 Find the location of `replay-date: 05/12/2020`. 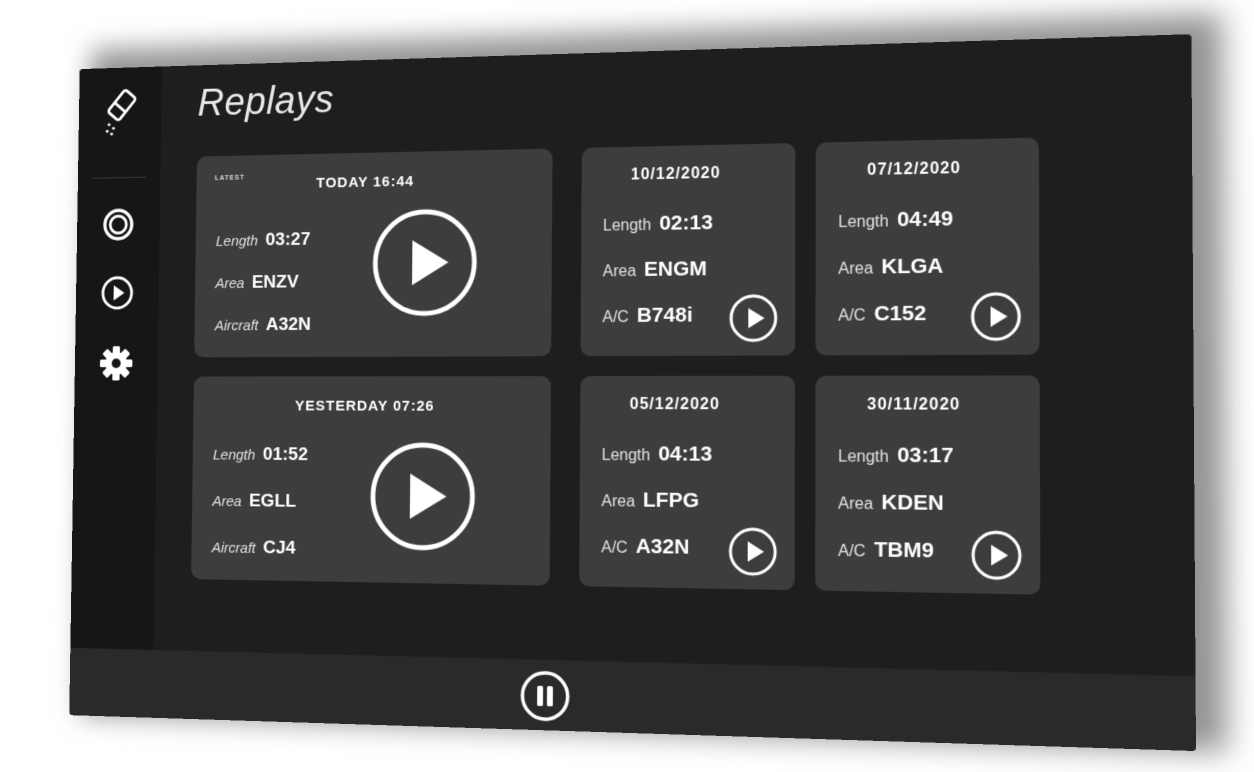

replay-date: 05/12/2020 is located at coordinates (674, 405).